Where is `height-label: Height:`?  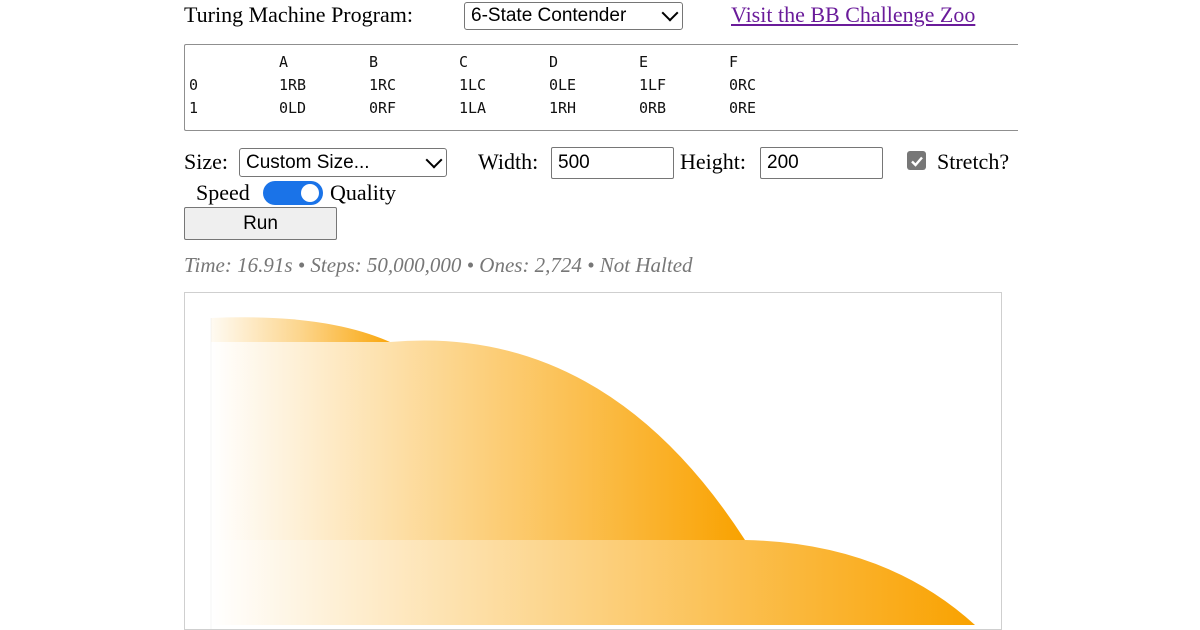
height-label: Height: is located at coordinates (713, 161).